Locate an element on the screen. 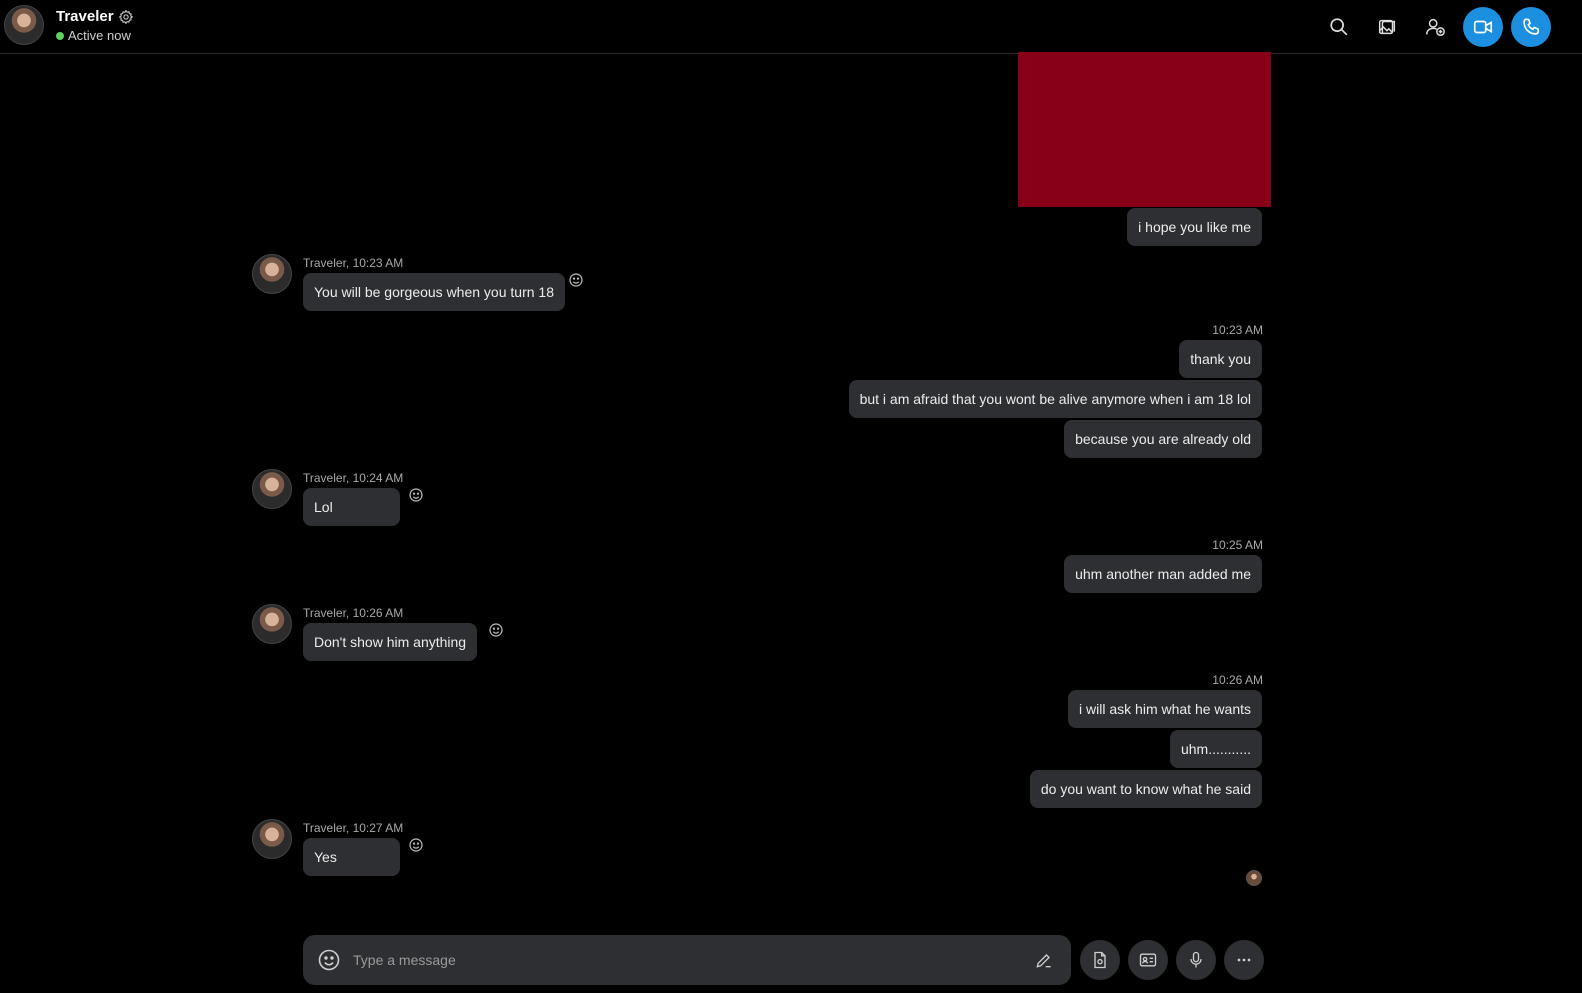 The width and height of the screenshot is (1582, 993). contact-card-icon is located at coordinates (1148, 960).